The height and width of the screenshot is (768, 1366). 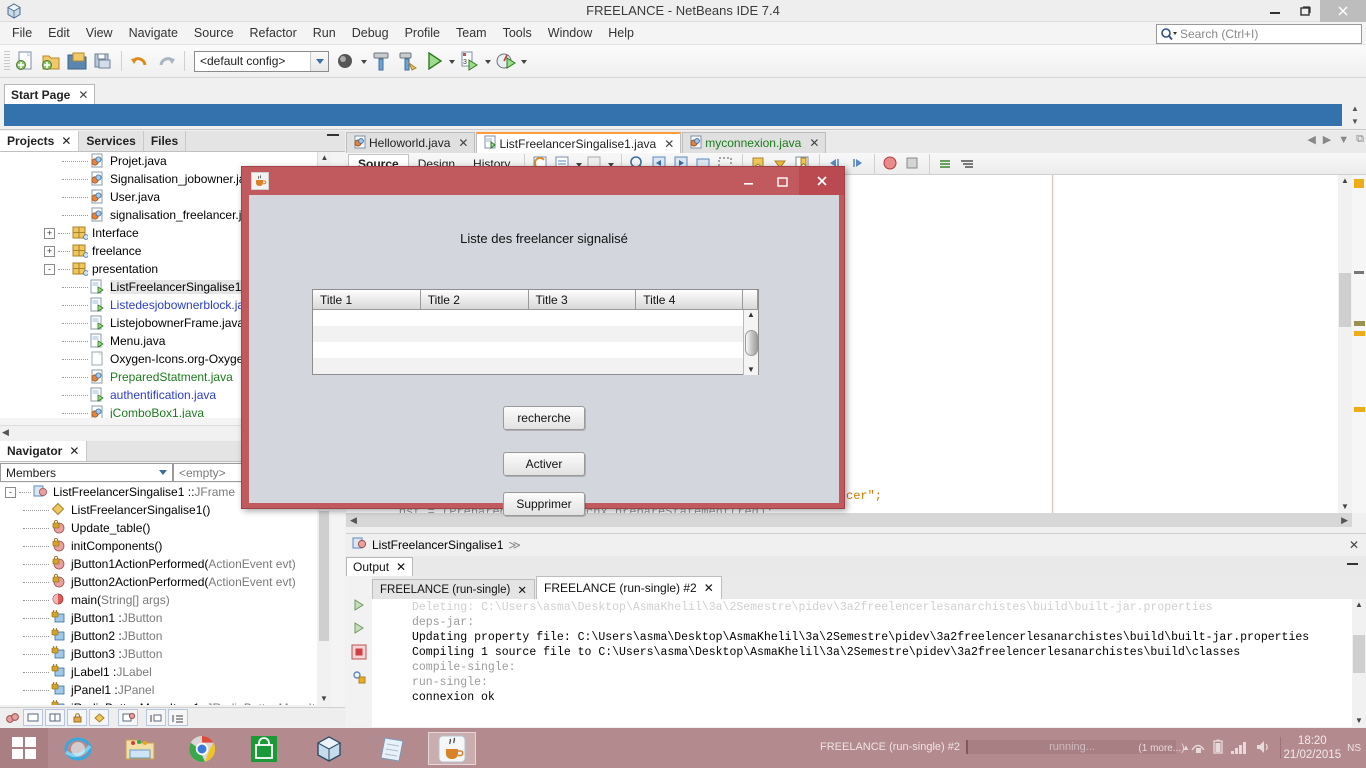 What do you see at coordinates (165, 141) in the screenshot?
I see `tab-files: Files` at bounding box center [165, 141].